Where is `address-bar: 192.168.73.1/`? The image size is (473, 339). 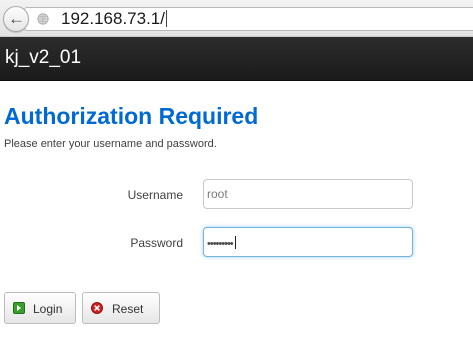
address-bar: 192.168.73.1/ is located at coordinates (248, 19).